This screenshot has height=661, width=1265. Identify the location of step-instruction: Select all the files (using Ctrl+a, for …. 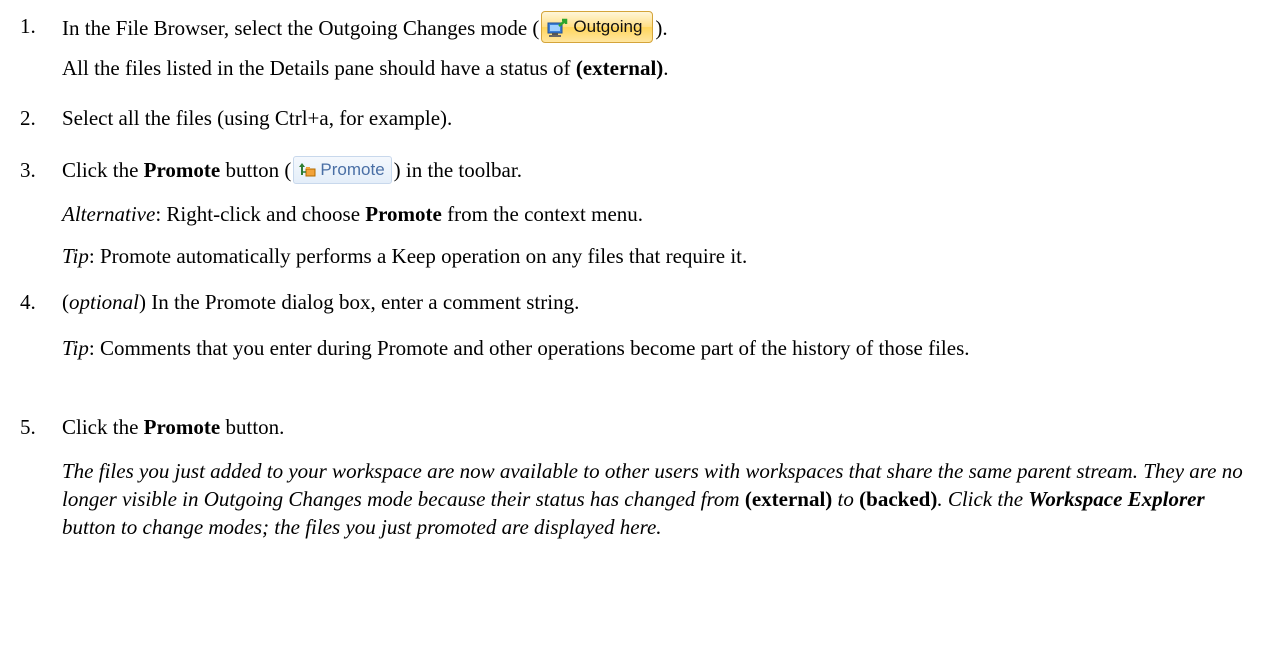
(257, 118).